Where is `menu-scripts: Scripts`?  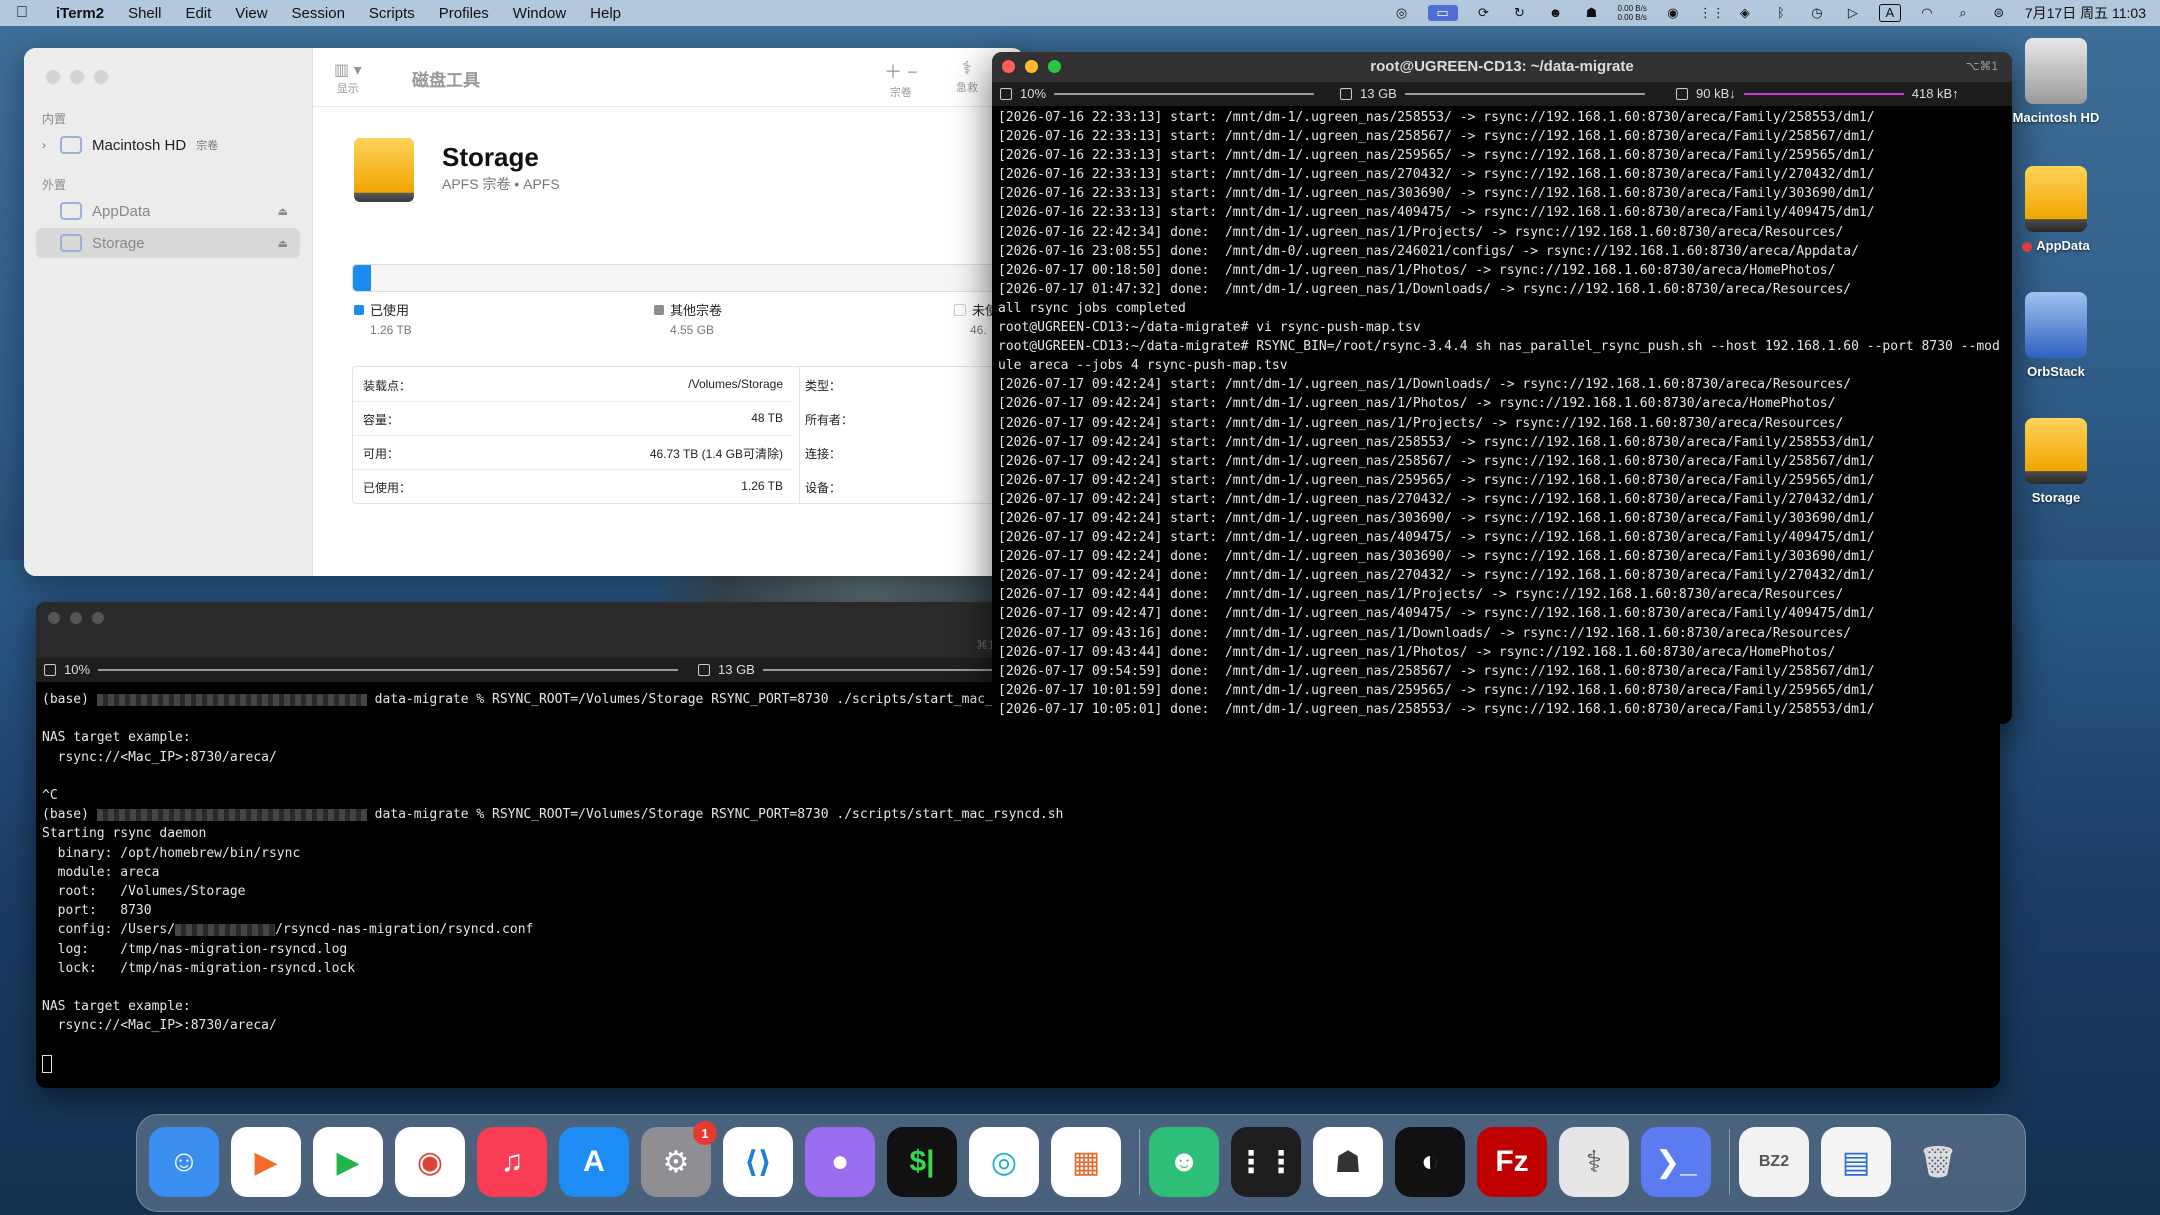 menu-scripts: Scripts is located at coordinates (392, 13).